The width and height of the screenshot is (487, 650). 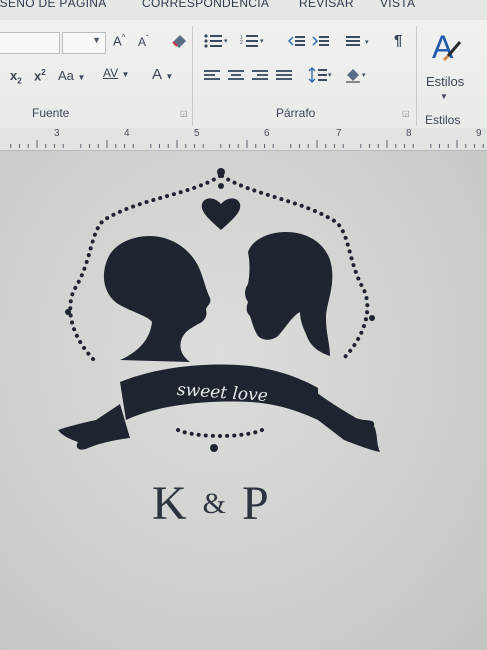 I want to click on heart-icon, so click(x=221, y=214).